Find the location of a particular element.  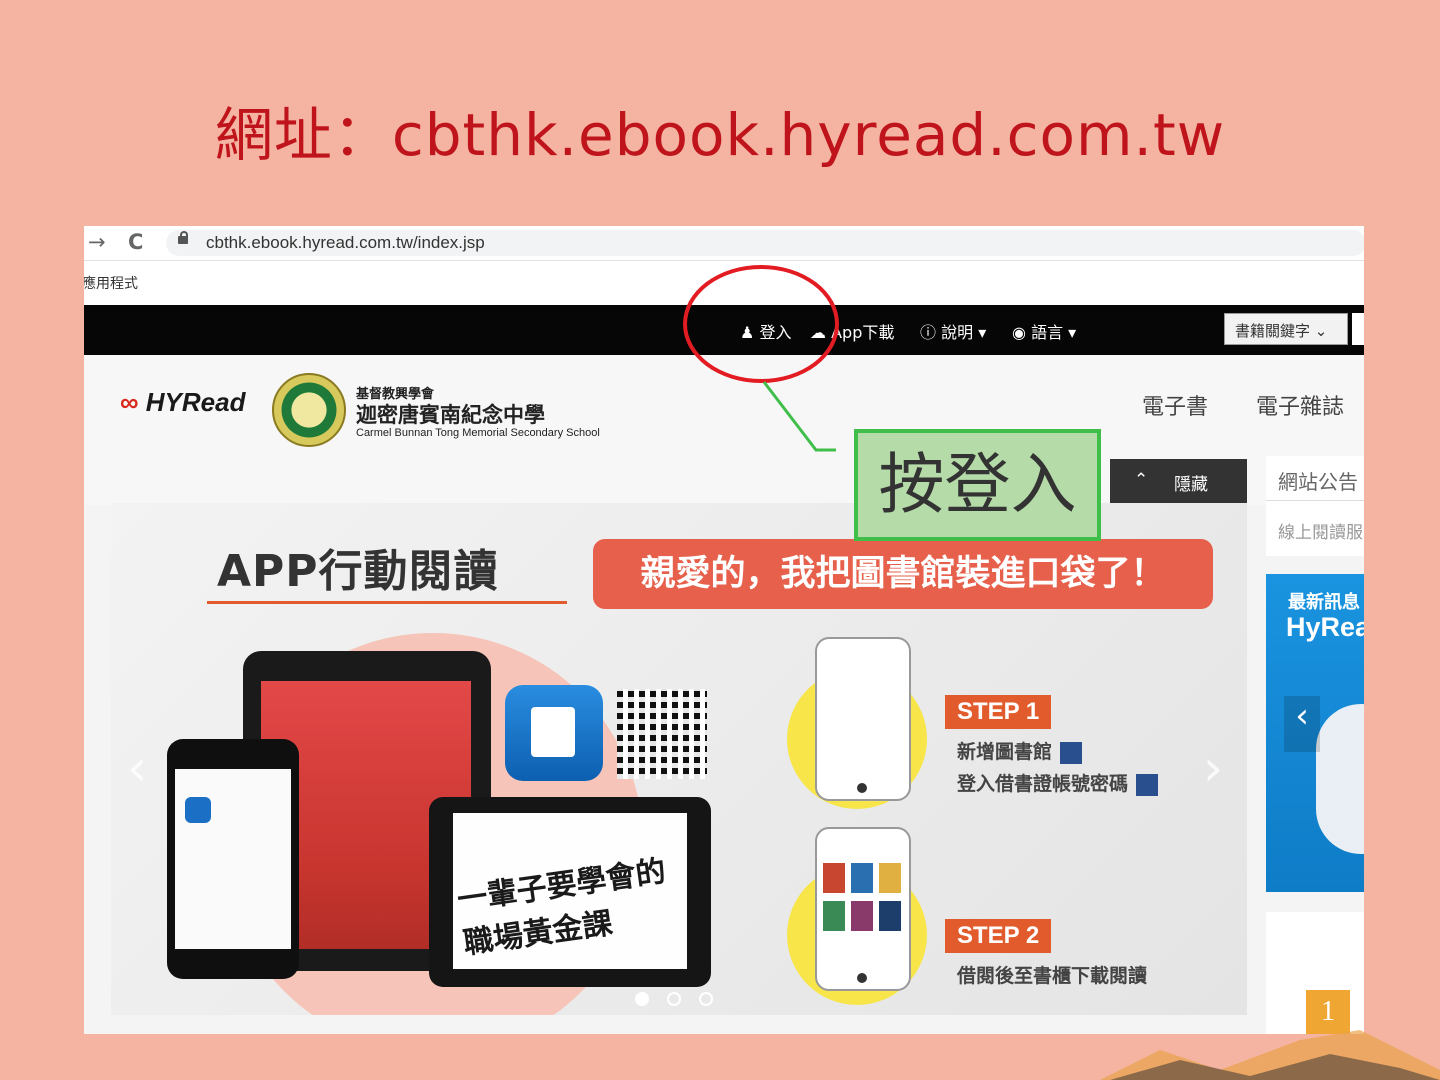

callout-connector is located at coordinates (799, 416).